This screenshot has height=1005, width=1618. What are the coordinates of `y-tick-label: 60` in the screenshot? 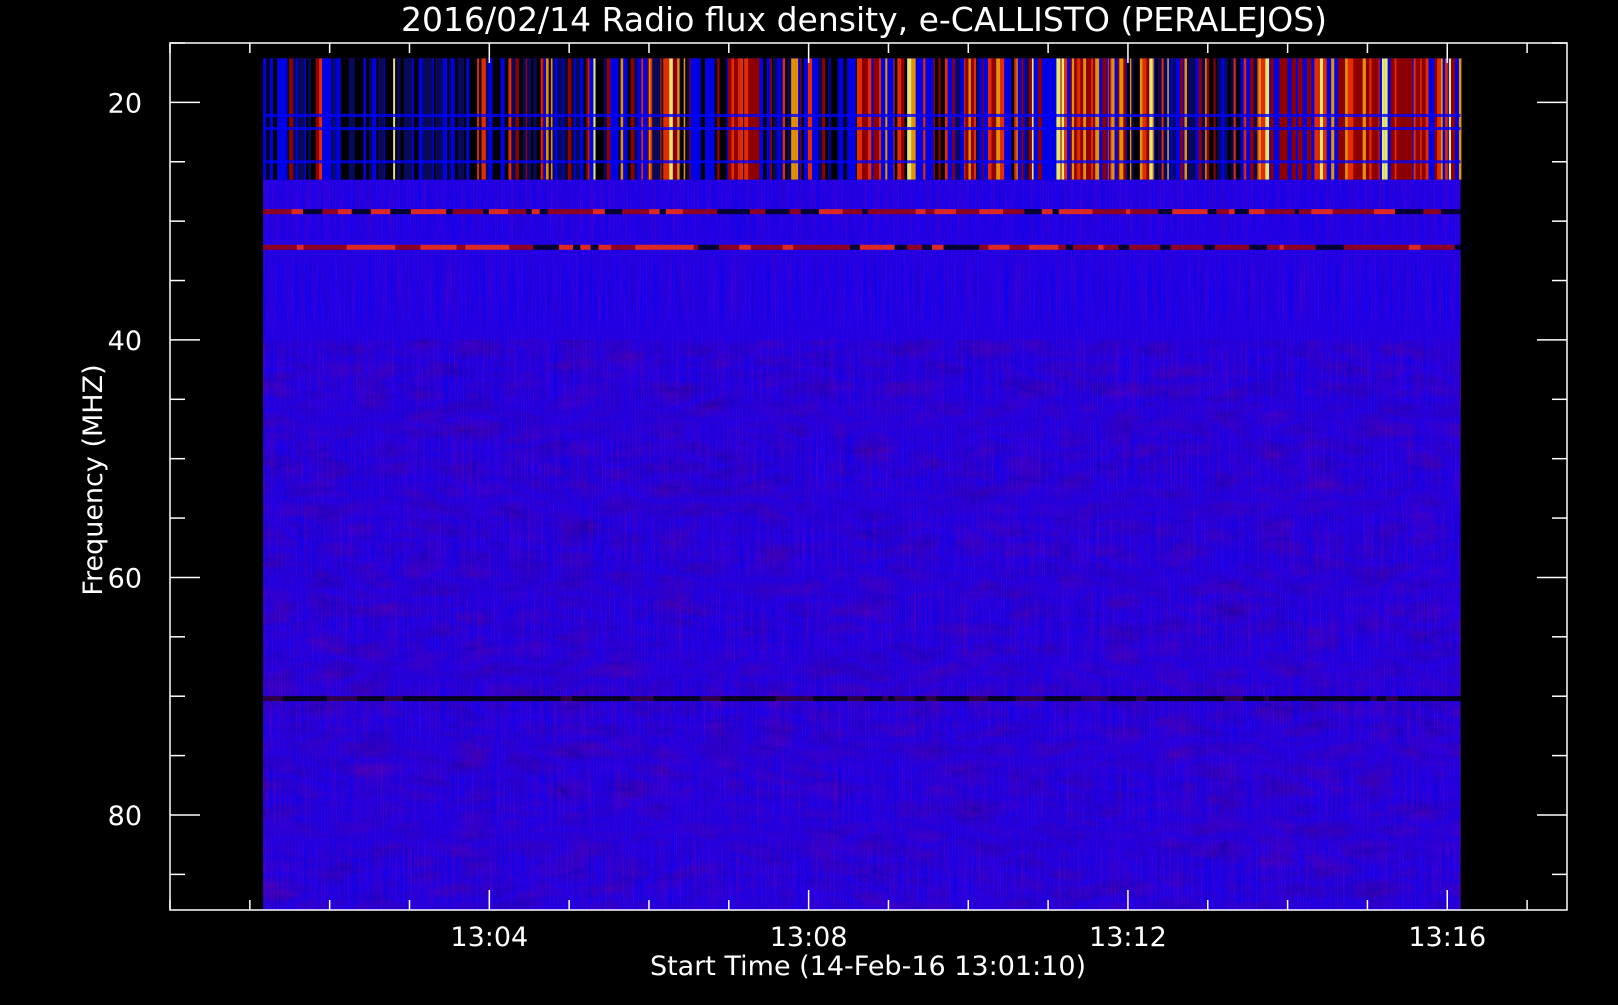 It's located at (125, 578).